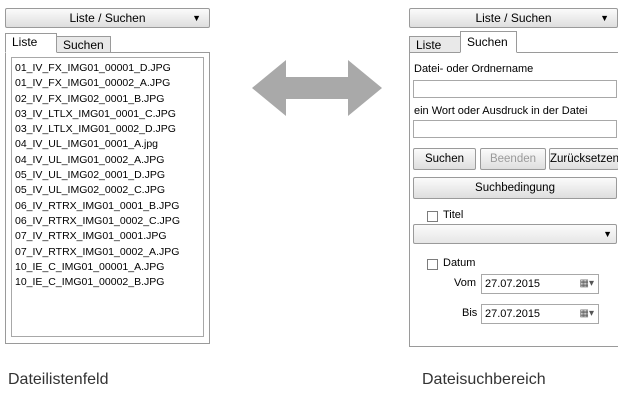 The image size is (618, 394). I want to click on caption-search-area: Dateisuchbereich, so click(484, 379).